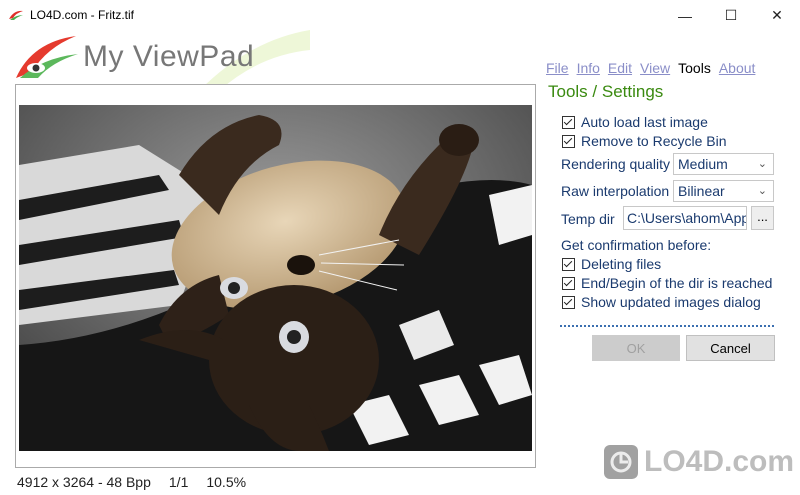  What do you see at coordinates (703, 164) in the screenshot?
I see `rendering-quality-value: Medium` at bounding box center [703, 164].